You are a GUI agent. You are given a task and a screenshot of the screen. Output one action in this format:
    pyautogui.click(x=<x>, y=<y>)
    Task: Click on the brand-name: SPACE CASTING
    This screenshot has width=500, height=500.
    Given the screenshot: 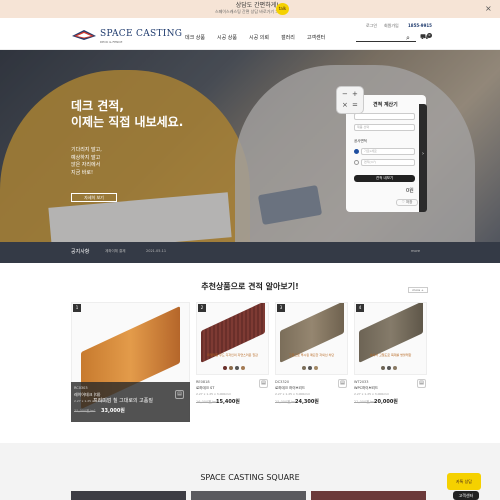 What is the action you would take?
    pyautogui.click(x=141, y=34)
    